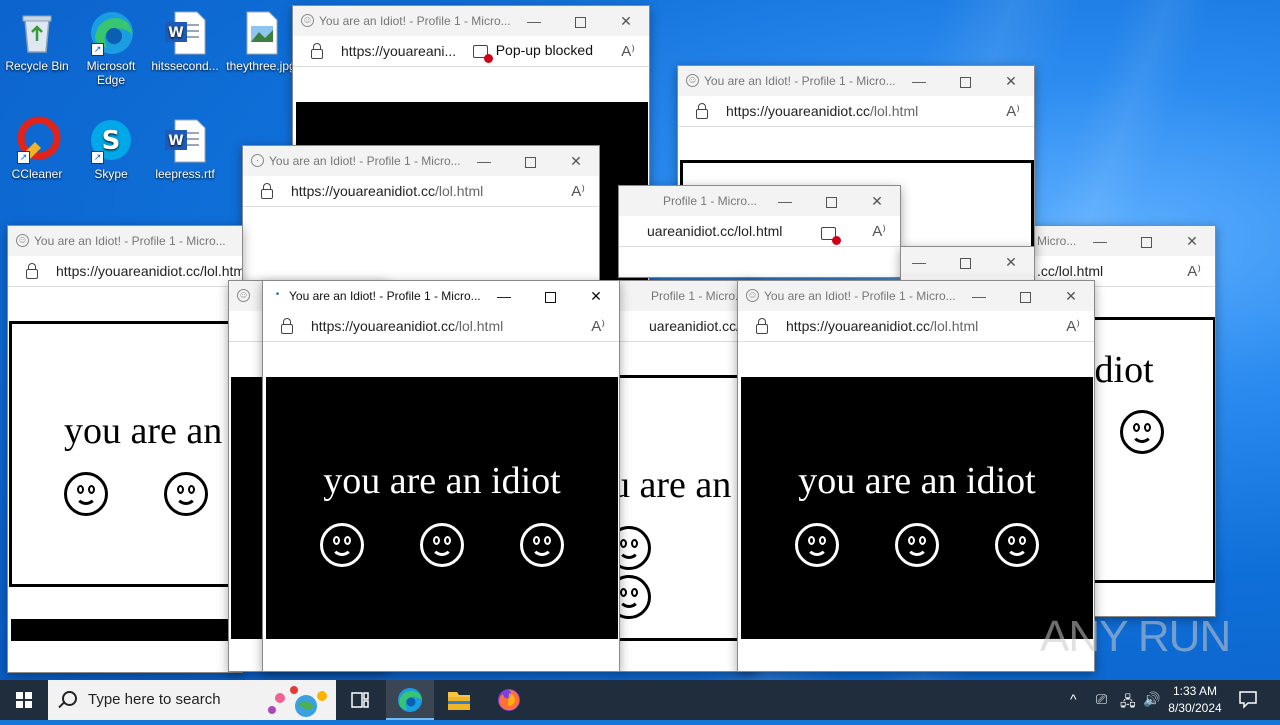 This screenshot has height=725, width=1280. I want to click on desktop-icon-edge: ↗ Microsoft Edge, so click(111, 47).